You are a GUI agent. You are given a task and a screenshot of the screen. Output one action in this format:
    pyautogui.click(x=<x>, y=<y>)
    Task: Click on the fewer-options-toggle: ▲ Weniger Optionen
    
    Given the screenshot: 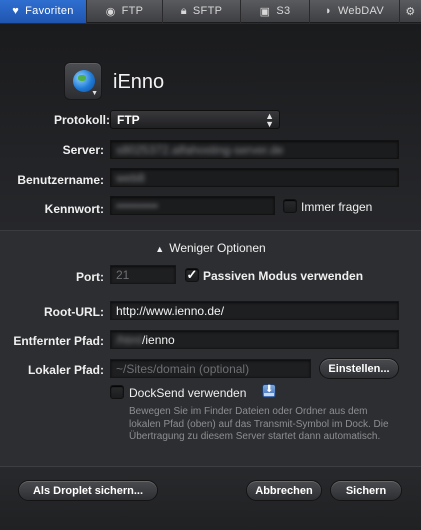 What is the action you would take?
    pyautogui.click(x=210, y=248)
    